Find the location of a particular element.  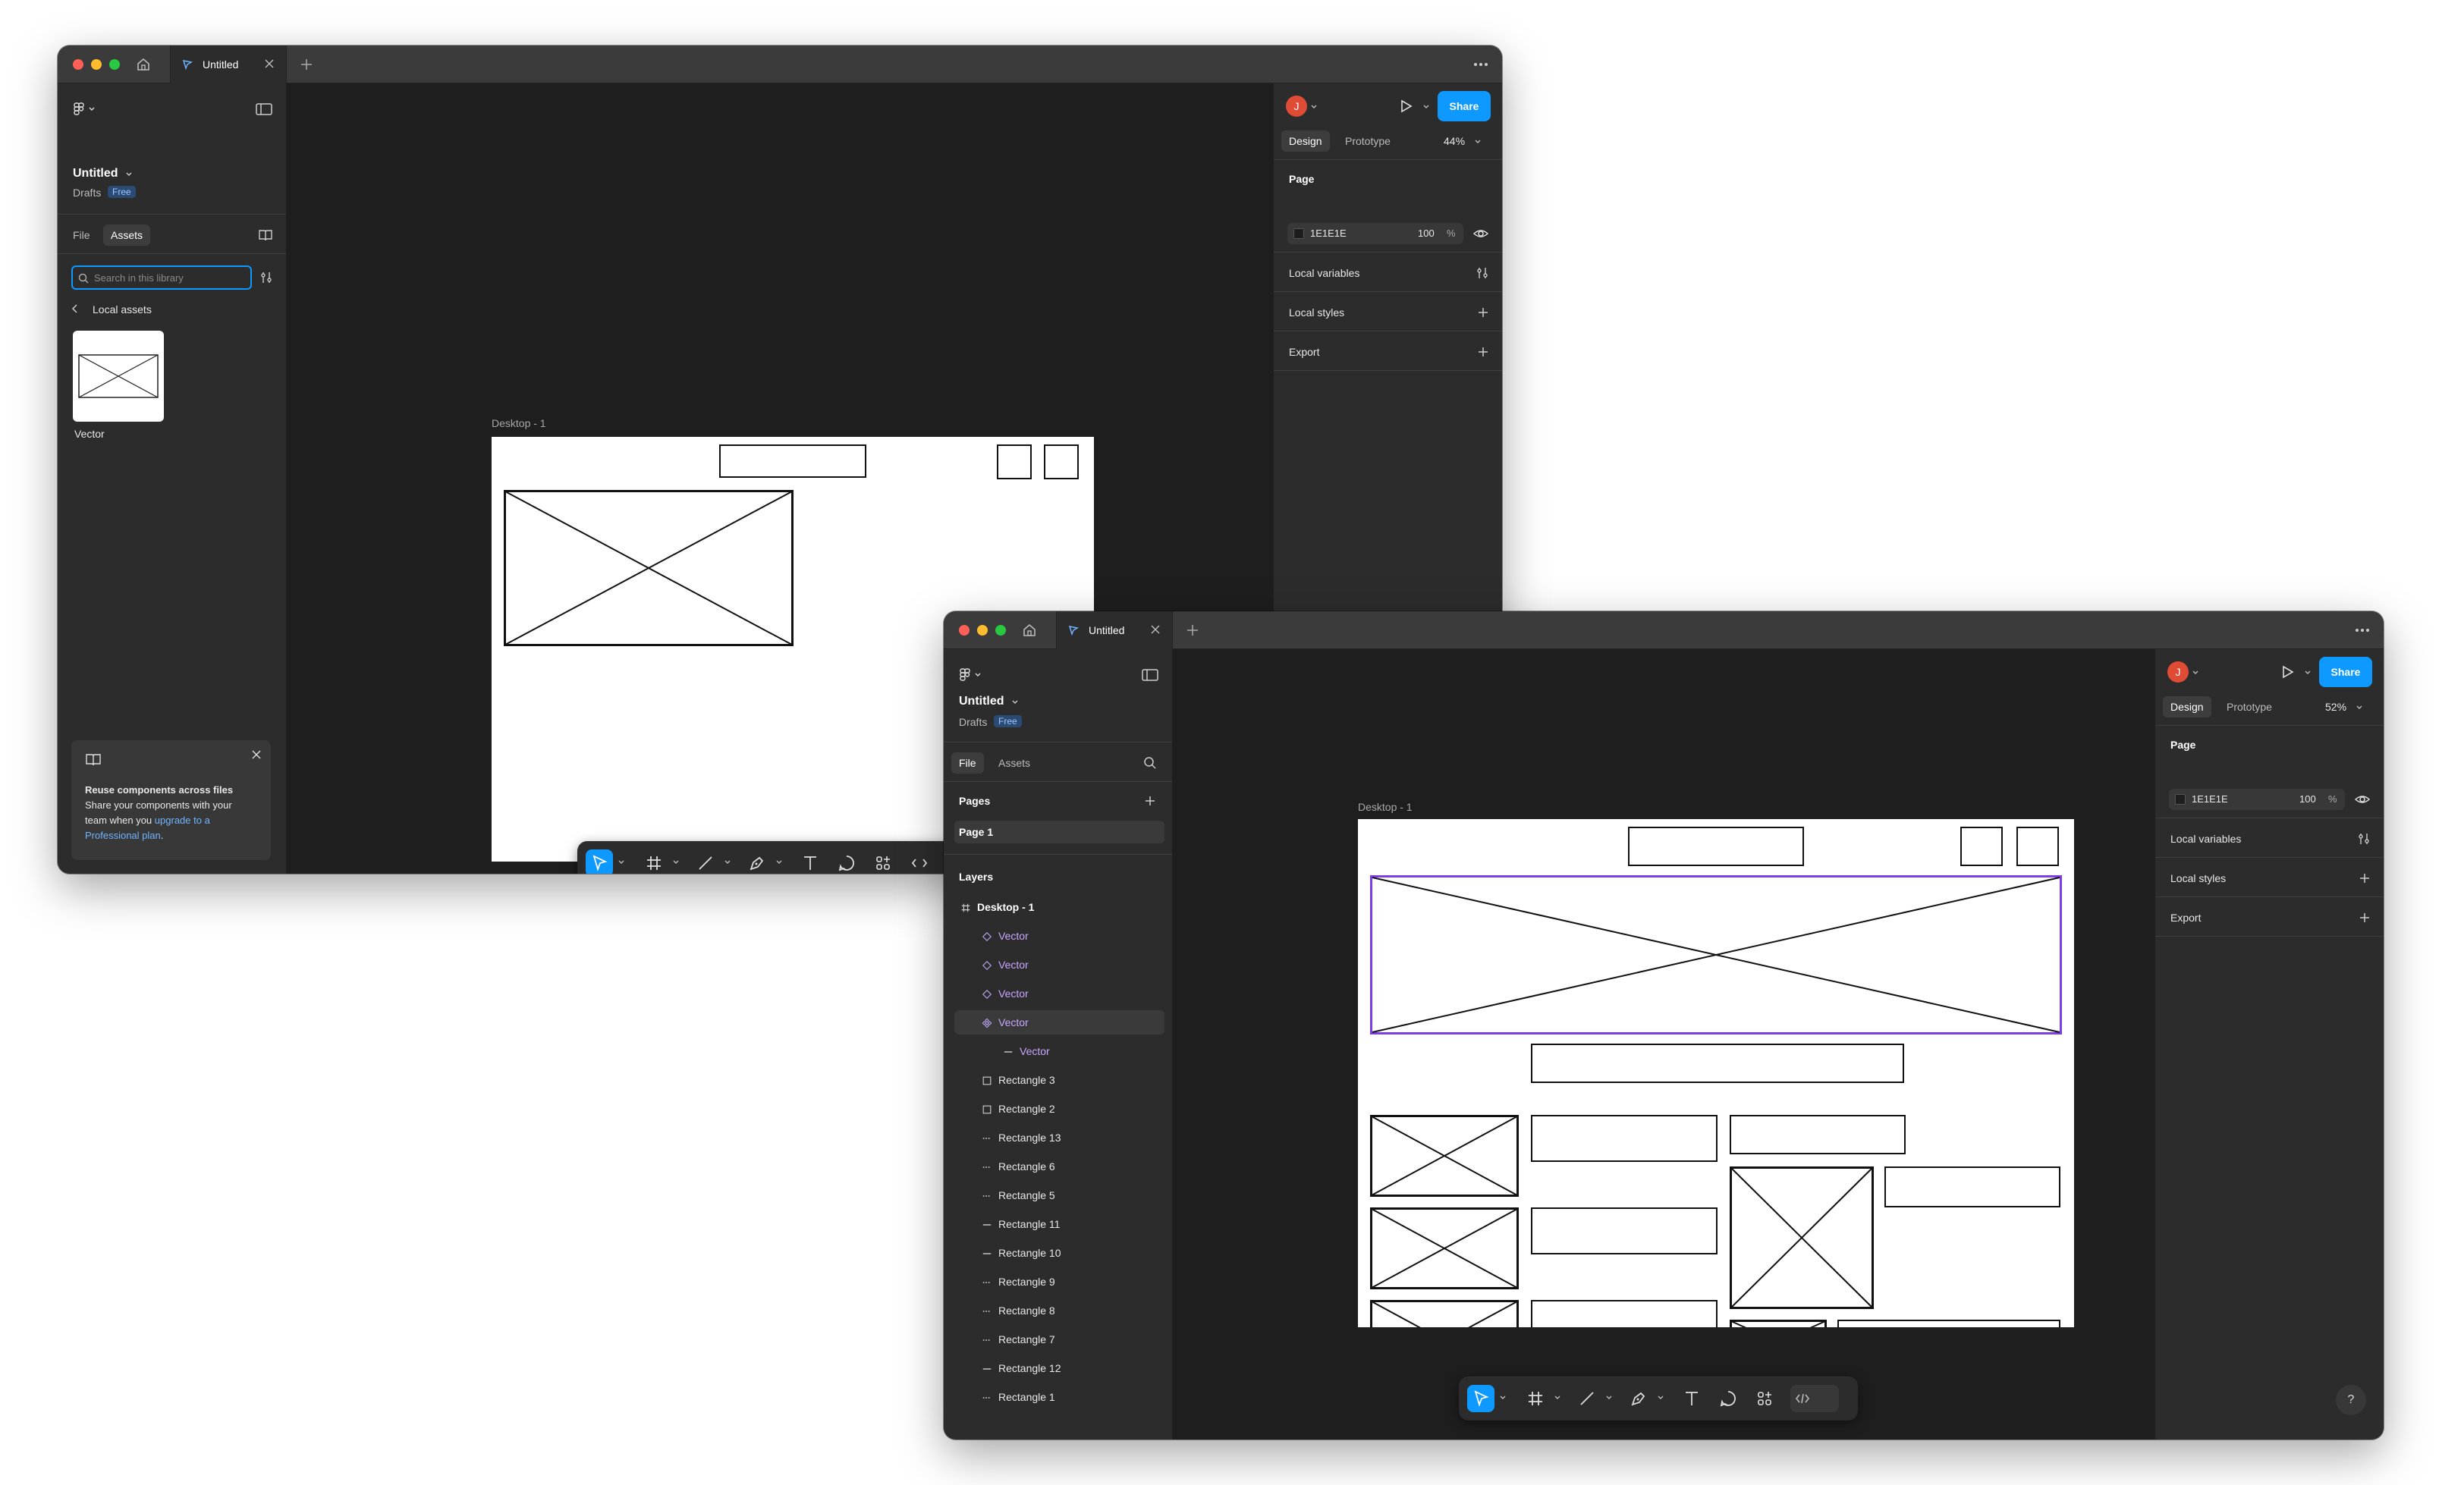

layer-row: Rectangle 8 is located at coordinates (1059, 1310).